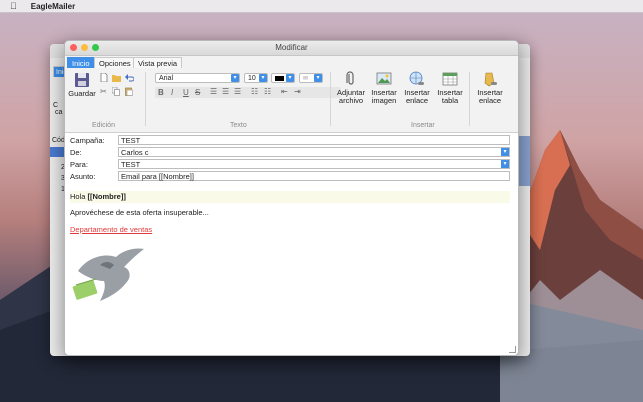 The image size is (643, 402). I want to click on insert-image-button: Insertar imagen, so click(384, 88).